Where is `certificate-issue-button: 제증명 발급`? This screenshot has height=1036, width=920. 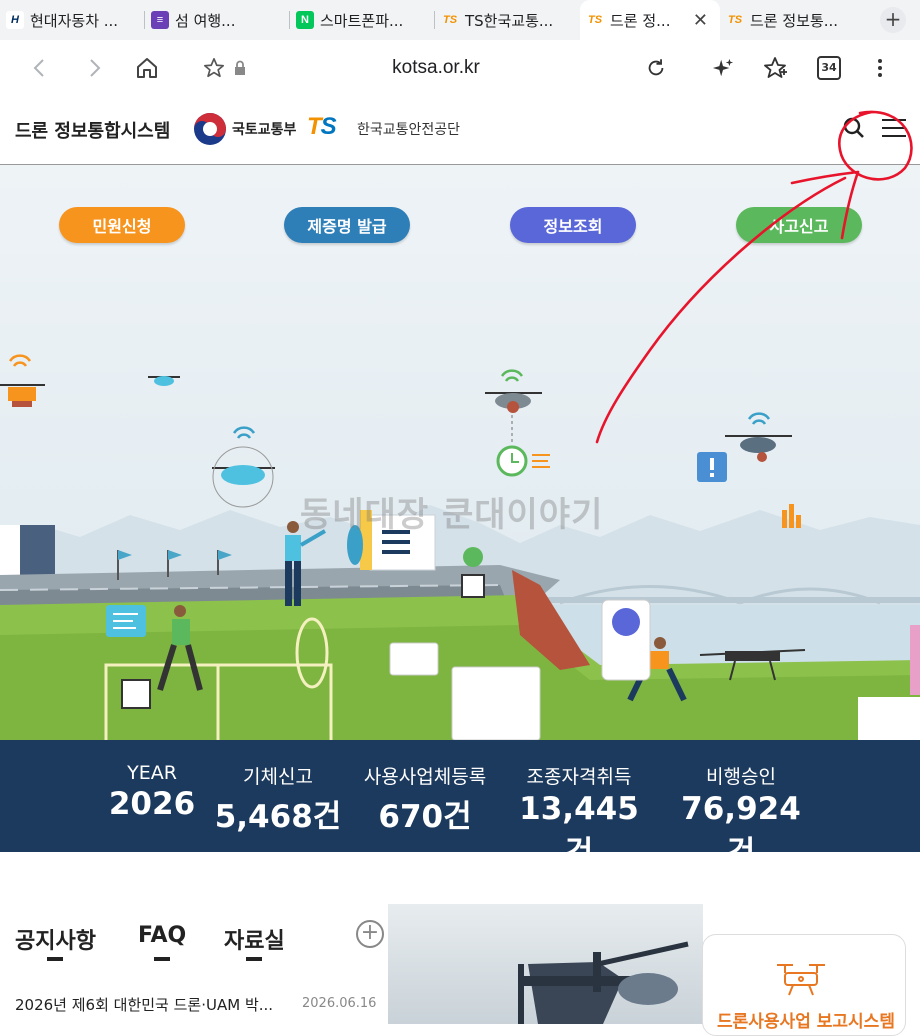 certificate-issue-button: 제증명 발급 is located at coordinates (347, 225).